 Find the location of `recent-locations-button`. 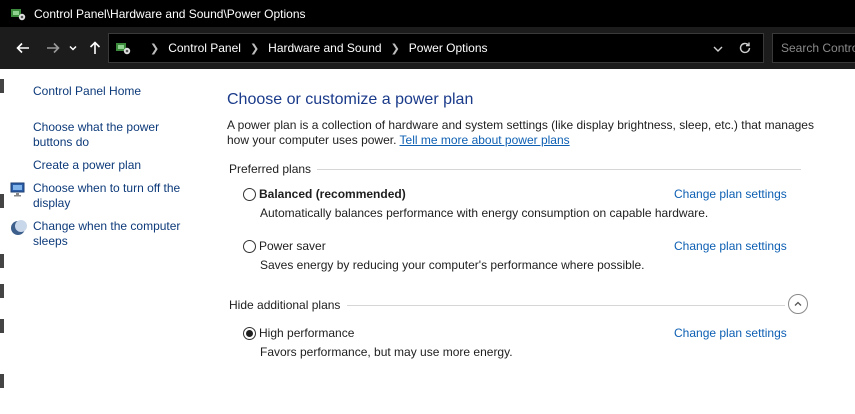

recent-locations-button is located at coordinates (73, 48).